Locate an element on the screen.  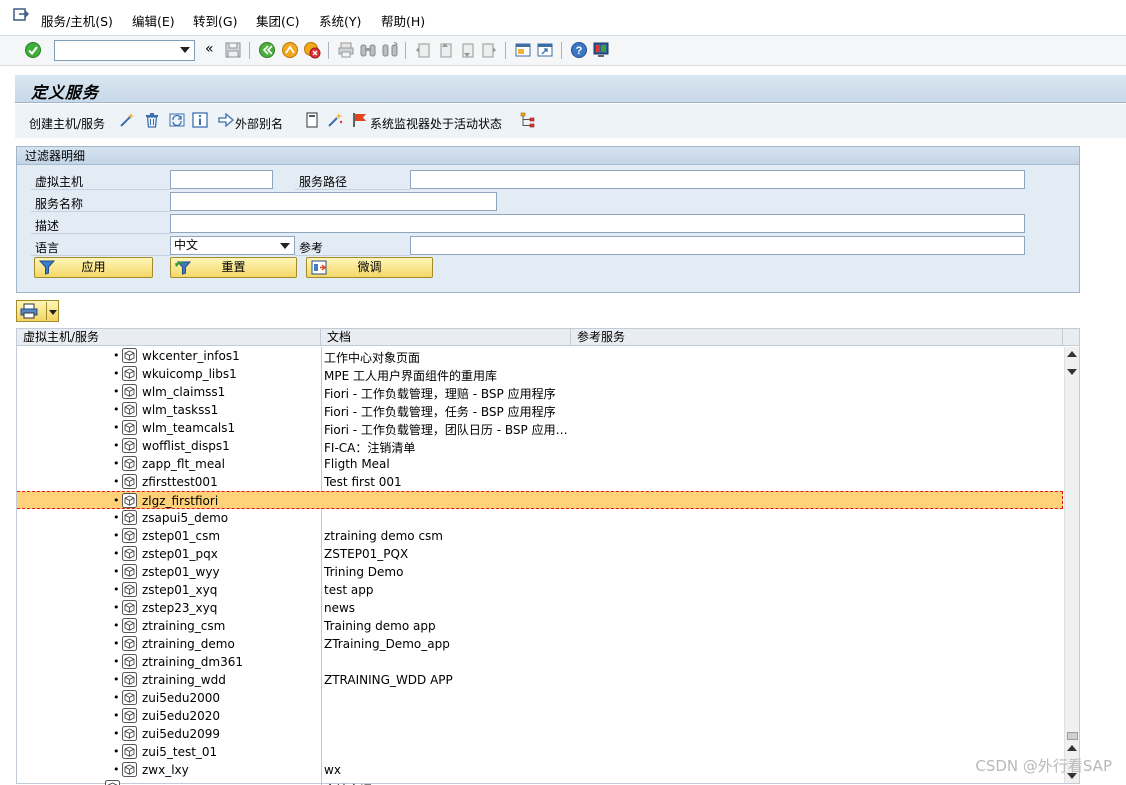
service-name: wlm_taskss1 is located at coordinates (180, 410).